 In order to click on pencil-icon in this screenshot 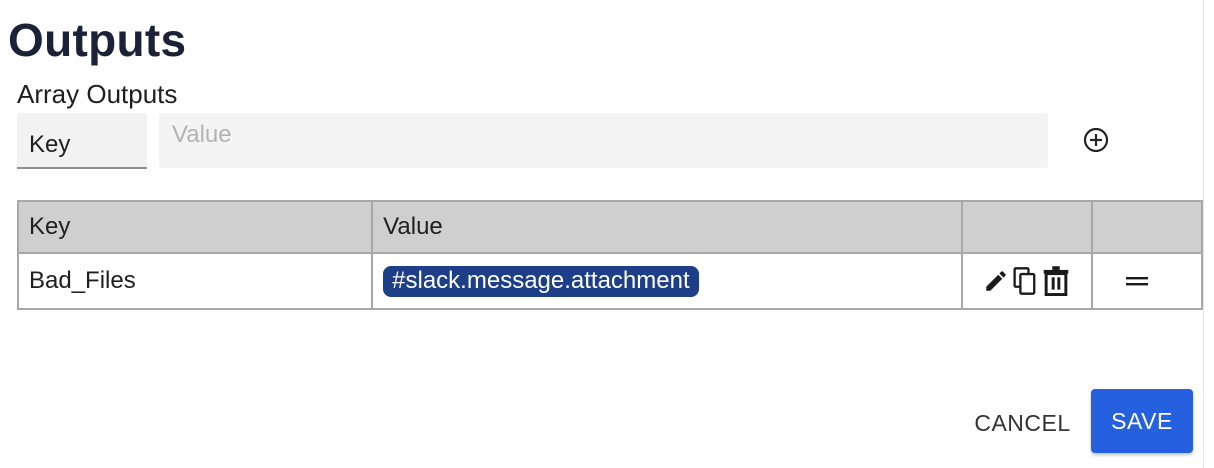, I will do `click(996, 281)`.